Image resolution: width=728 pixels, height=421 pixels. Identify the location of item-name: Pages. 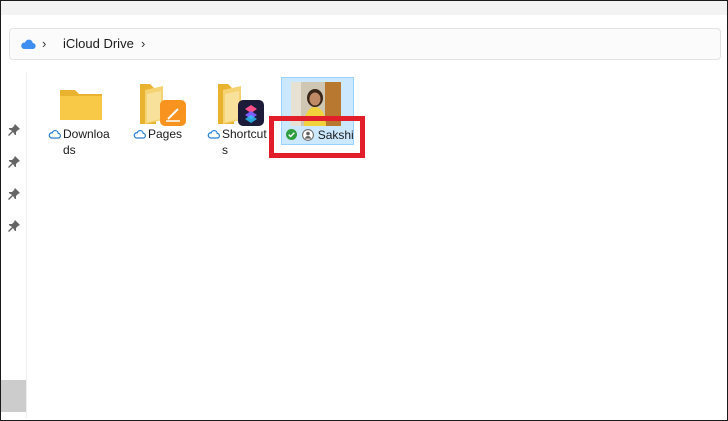
(165, 134).